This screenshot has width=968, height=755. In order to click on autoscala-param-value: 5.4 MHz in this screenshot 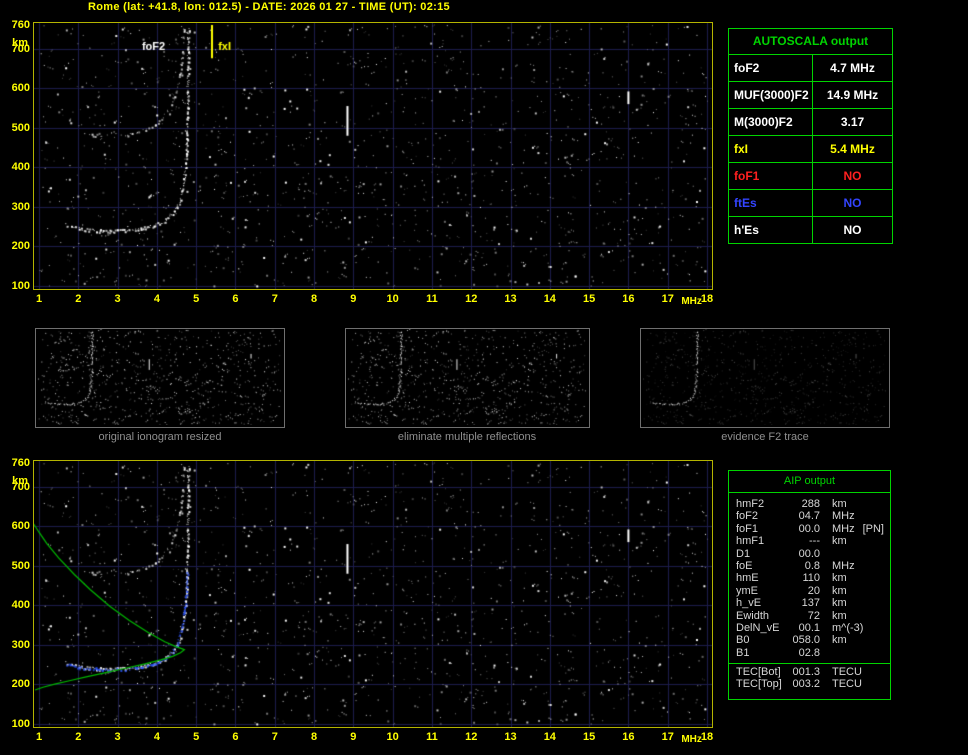, I will do `click(852, 149)`.